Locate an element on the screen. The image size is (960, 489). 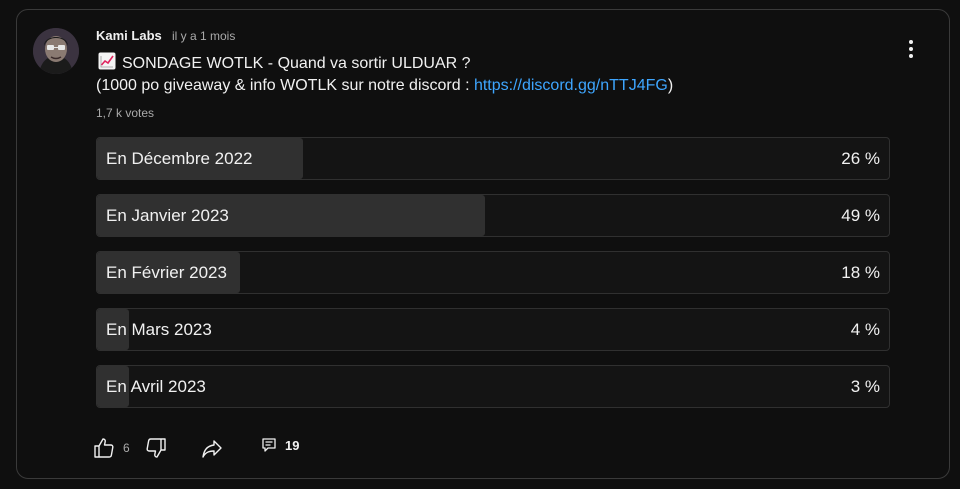
avatar-image is located at coordinates (56, 51).